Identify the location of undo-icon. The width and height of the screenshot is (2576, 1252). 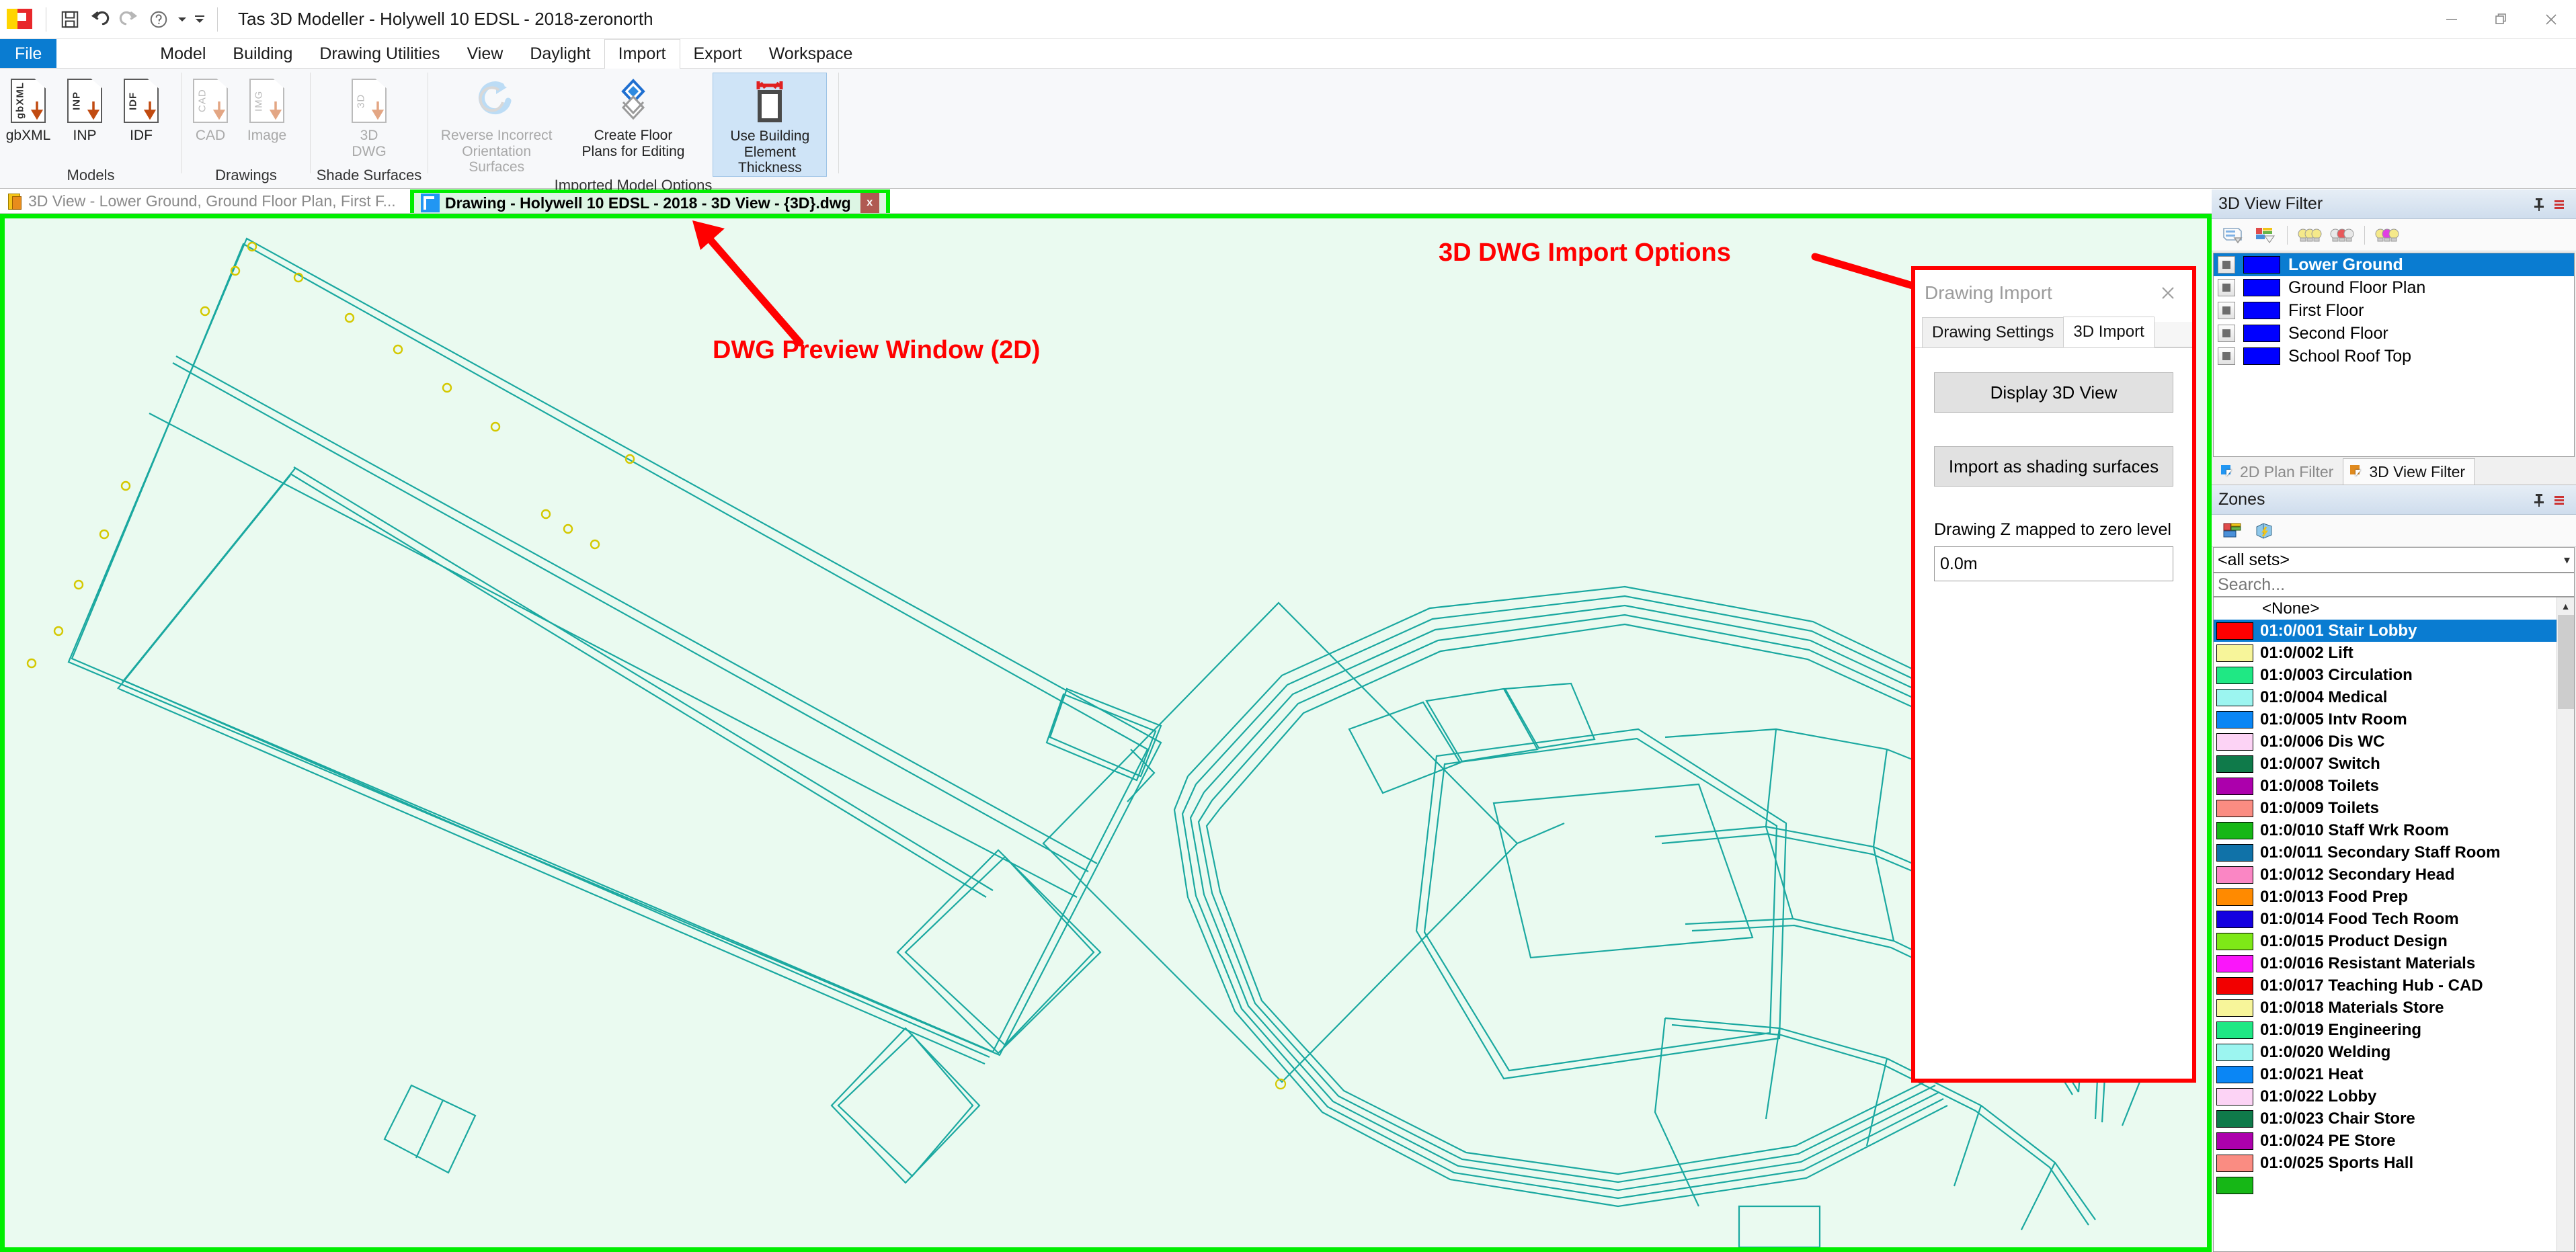
(99, 19).